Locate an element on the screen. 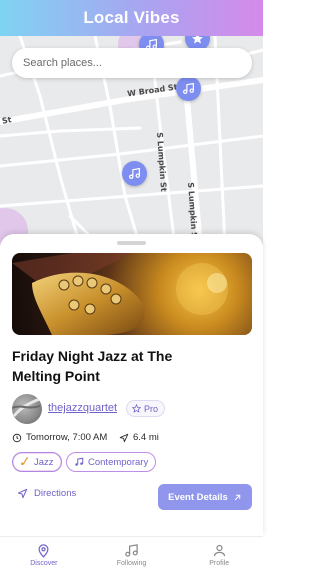 This screenshot has width=320, height=573. nav-label: Profile is located at coordinates (219, 563).